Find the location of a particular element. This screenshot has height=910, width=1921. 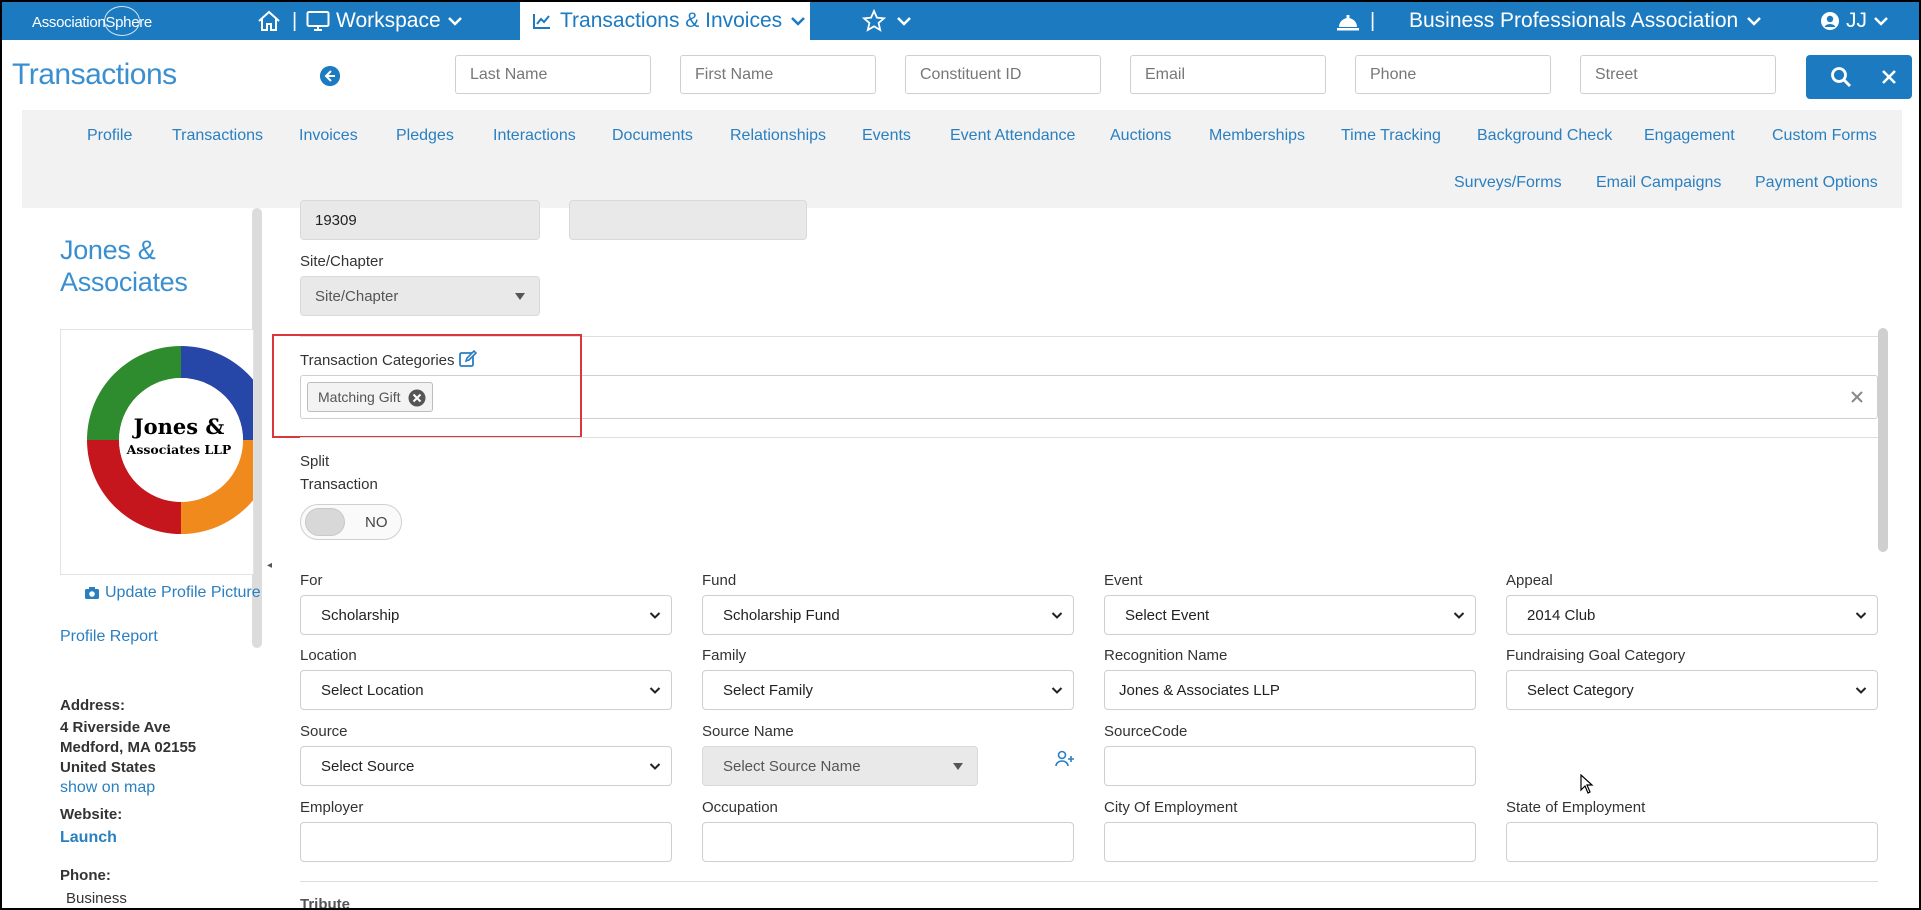

for-select: Scholarship is located at coordinates (486, 615).